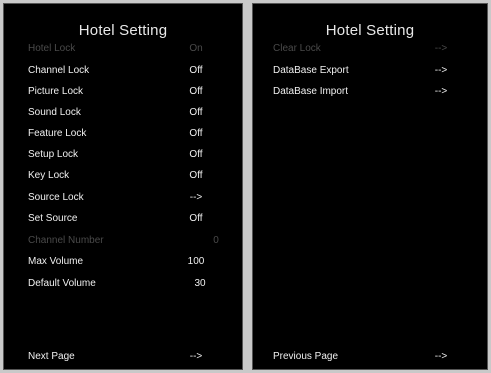 The image size is (491, 373). Describe the element at coordinates (62, 283) in the screenshot. I see `menu-label: Default Volume` at that location.